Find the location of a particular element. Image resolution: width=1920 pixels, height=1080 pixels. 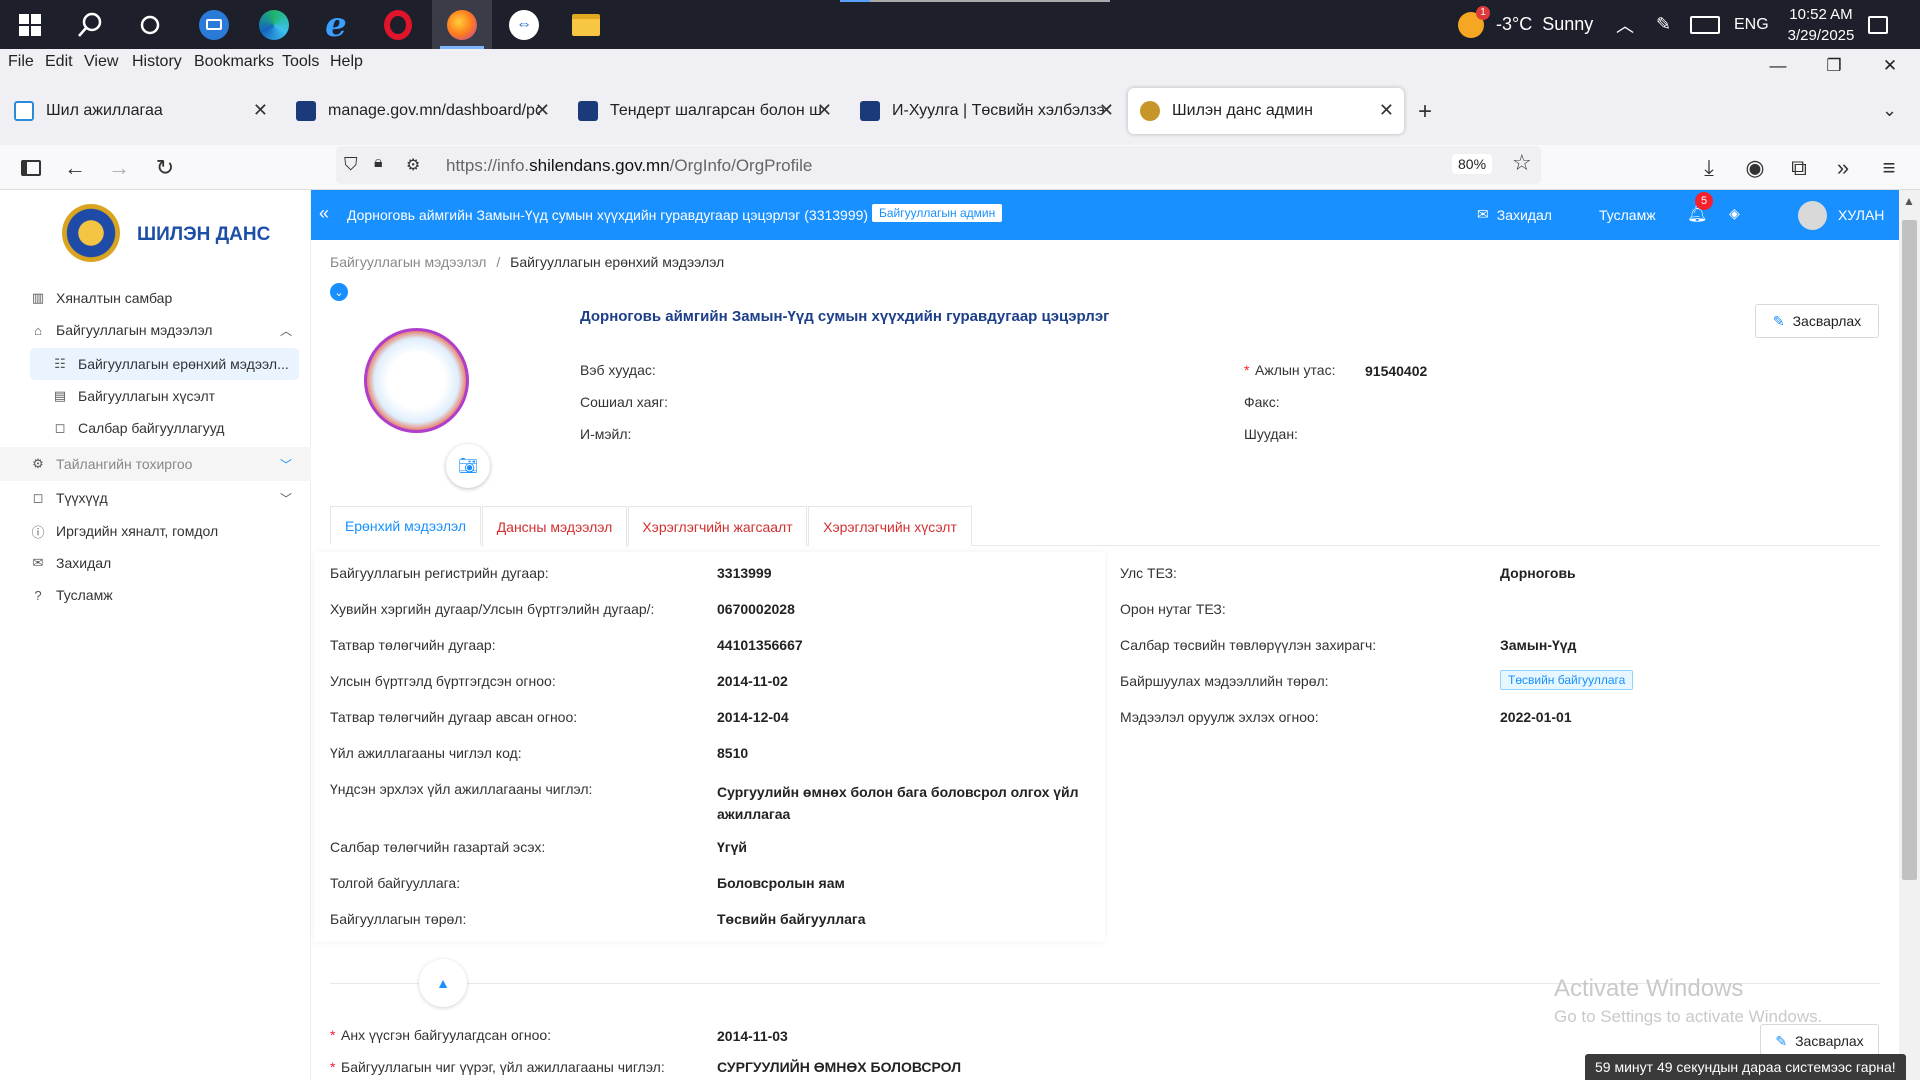

edit-button: ✎ Засварлах is located at coordinates (1817, 321).